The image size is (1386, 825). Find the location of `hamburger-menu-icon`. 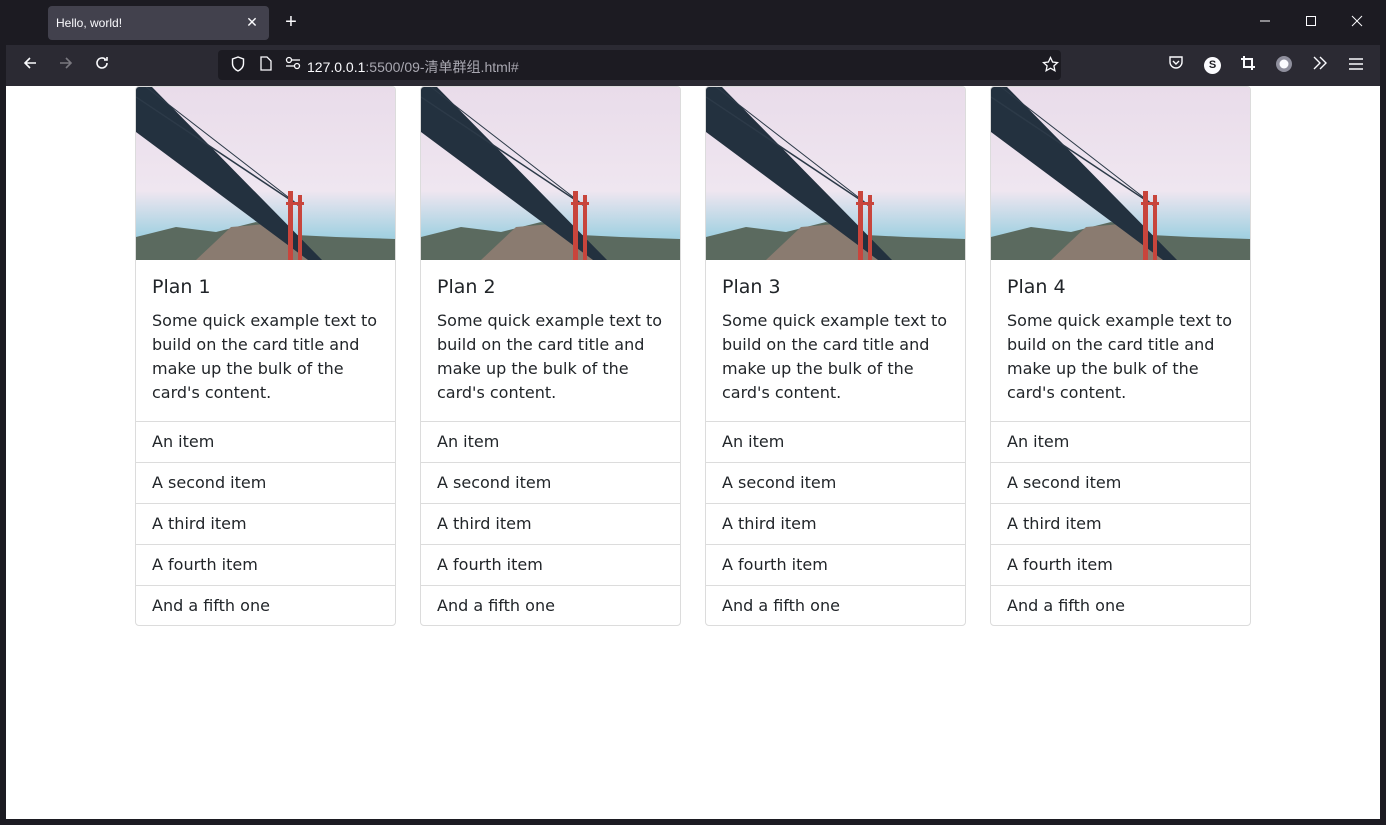

hamburger-menu-icon is located at coordinates (1356, 65).